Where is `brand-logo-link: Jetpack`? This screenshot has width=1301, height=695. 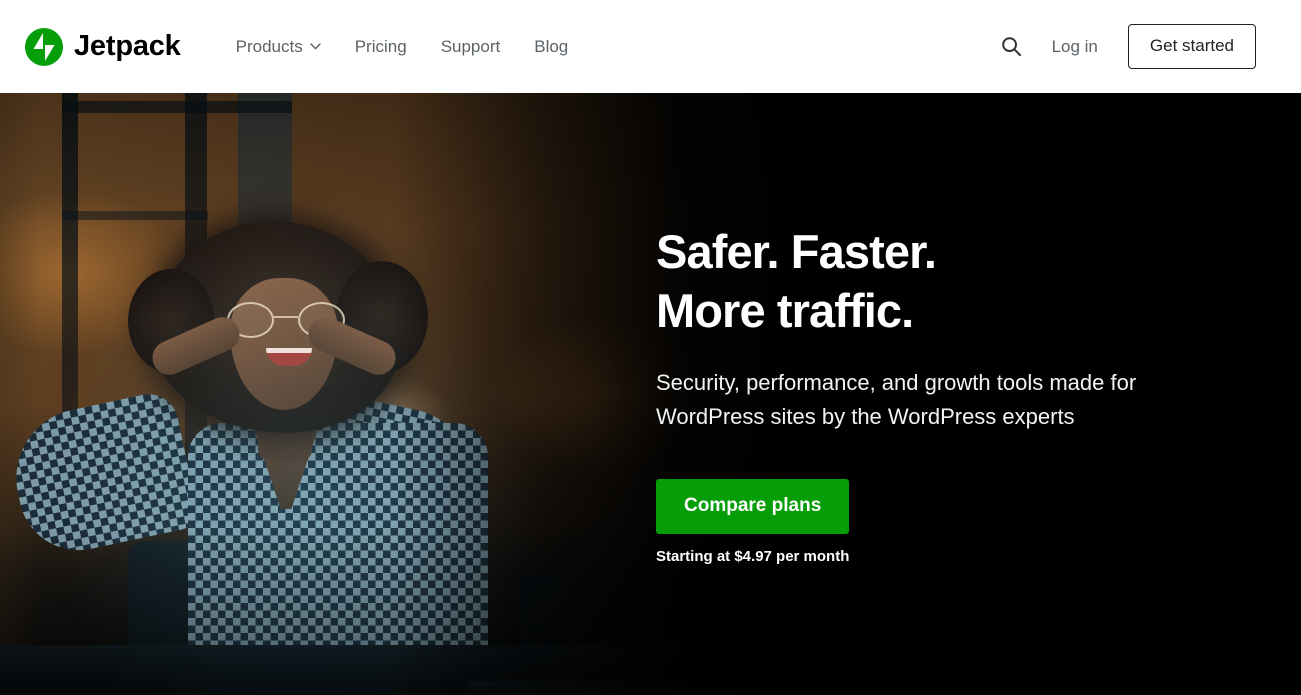
brand-logo-link: Jetpack is located at coordinates (102, 47).